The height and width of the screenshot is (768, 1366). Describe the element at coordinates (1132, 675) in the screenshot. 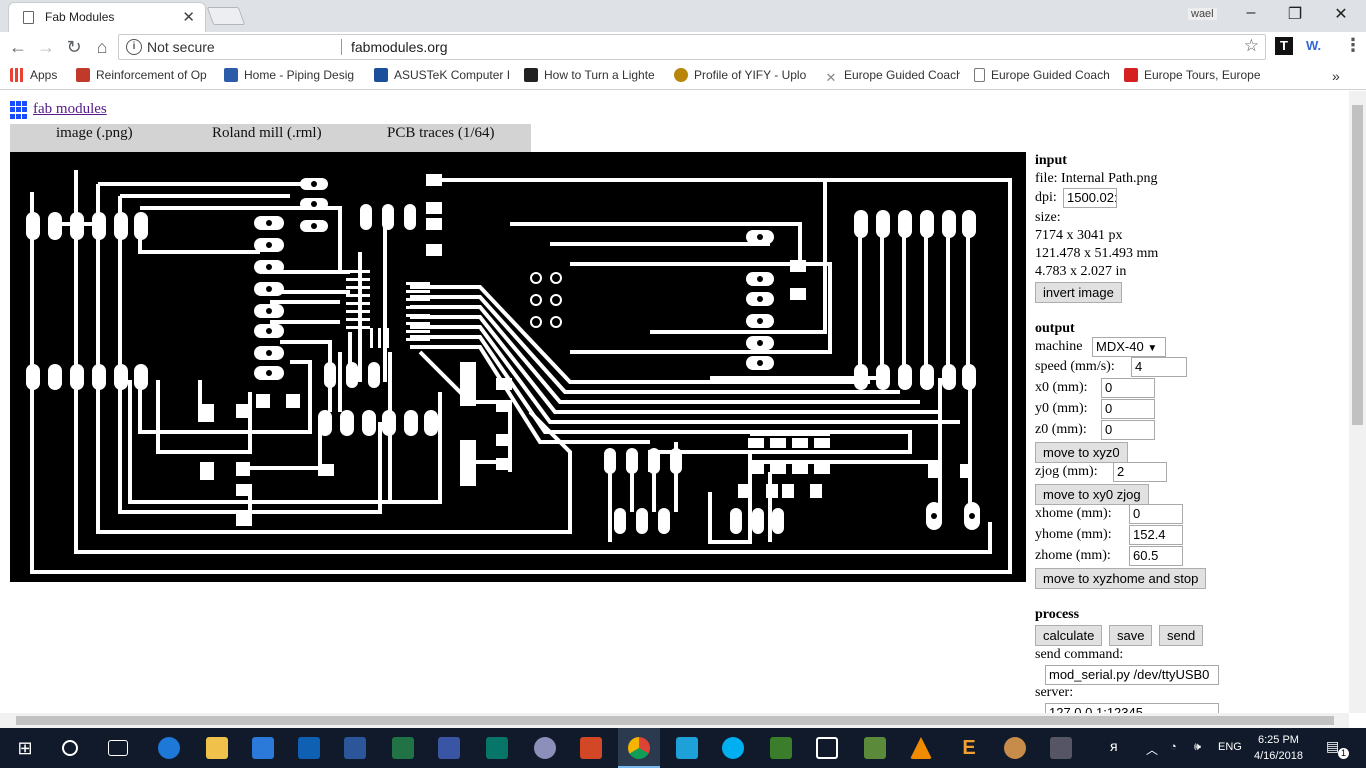

I see `send-command-input: mod_serial.py /dev/ttyUSB0` at that location.